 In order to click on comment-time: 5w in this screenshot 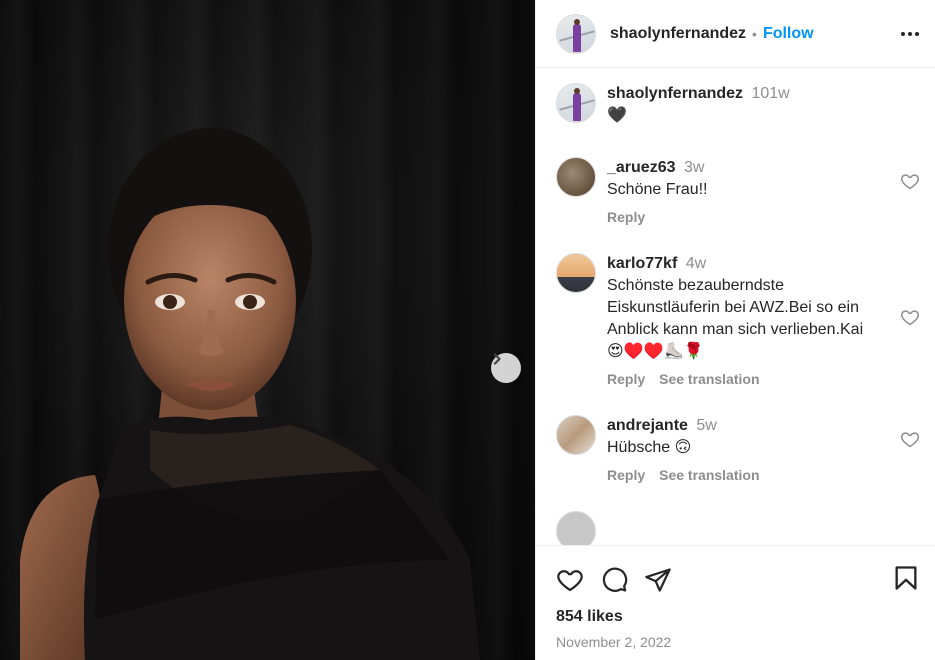, I will do `click(706, 425)`.